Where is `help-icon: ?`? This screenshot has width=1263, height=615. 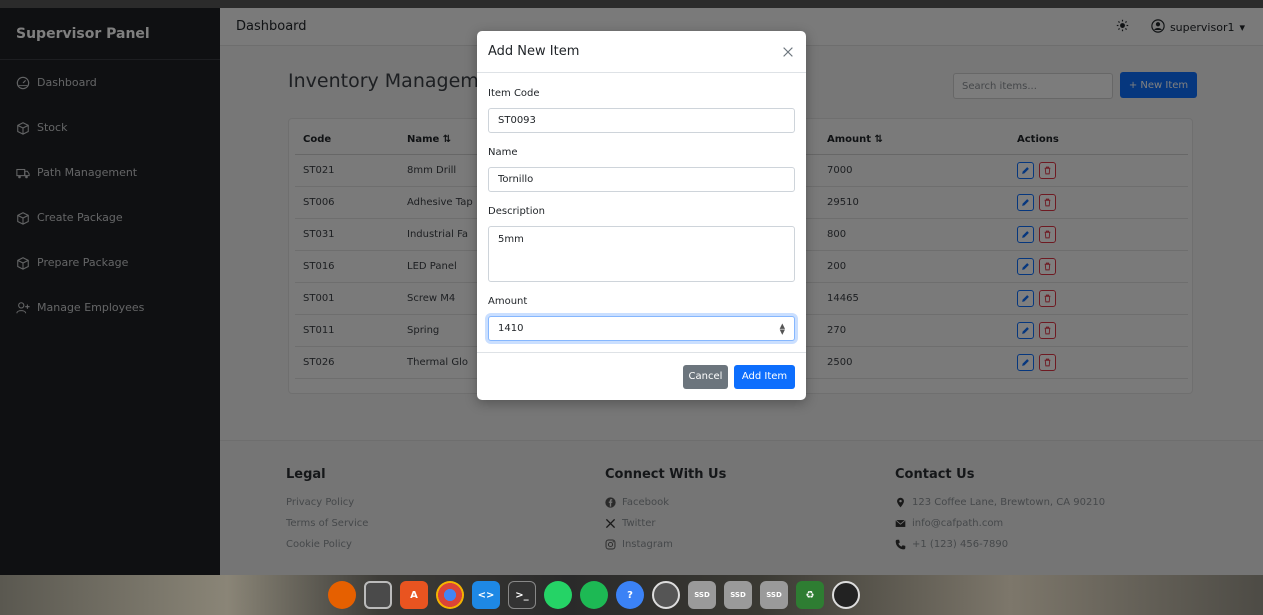
help-icon: ? is located at coordinates (630, 595).